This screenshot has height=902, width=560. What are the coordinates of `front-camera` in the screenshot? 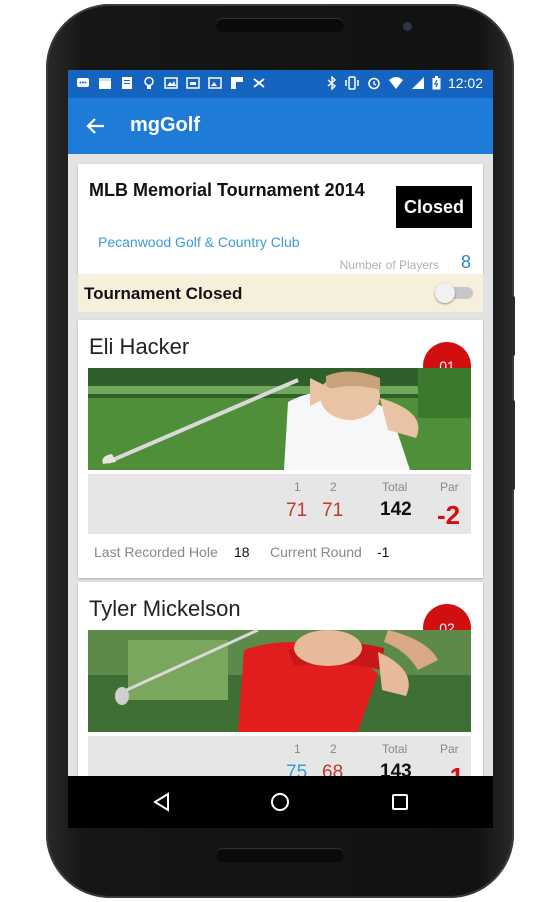 It's located at (407, 26).